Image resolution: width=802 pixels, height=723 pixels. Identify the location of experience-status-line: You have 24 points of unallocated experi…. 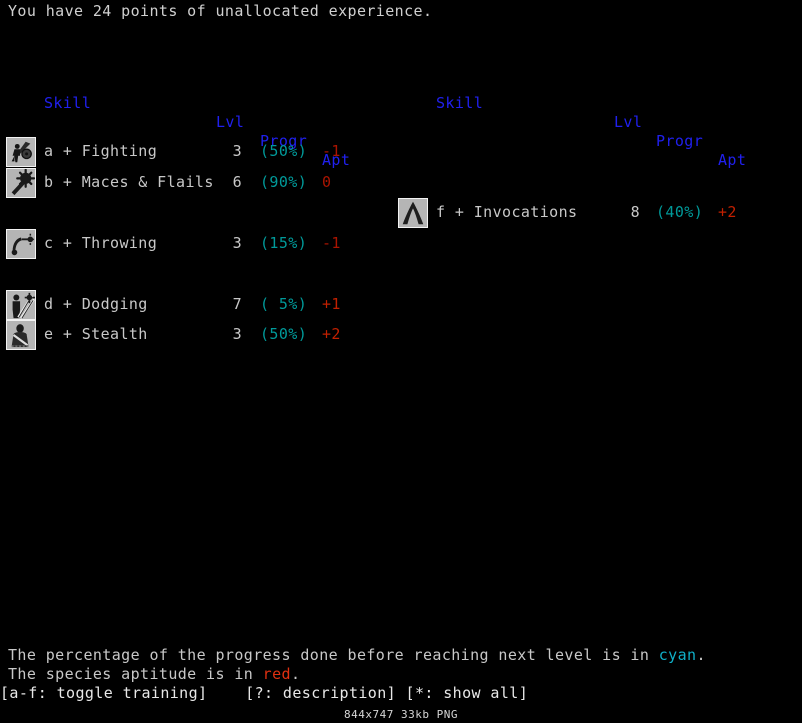
(220, 11).